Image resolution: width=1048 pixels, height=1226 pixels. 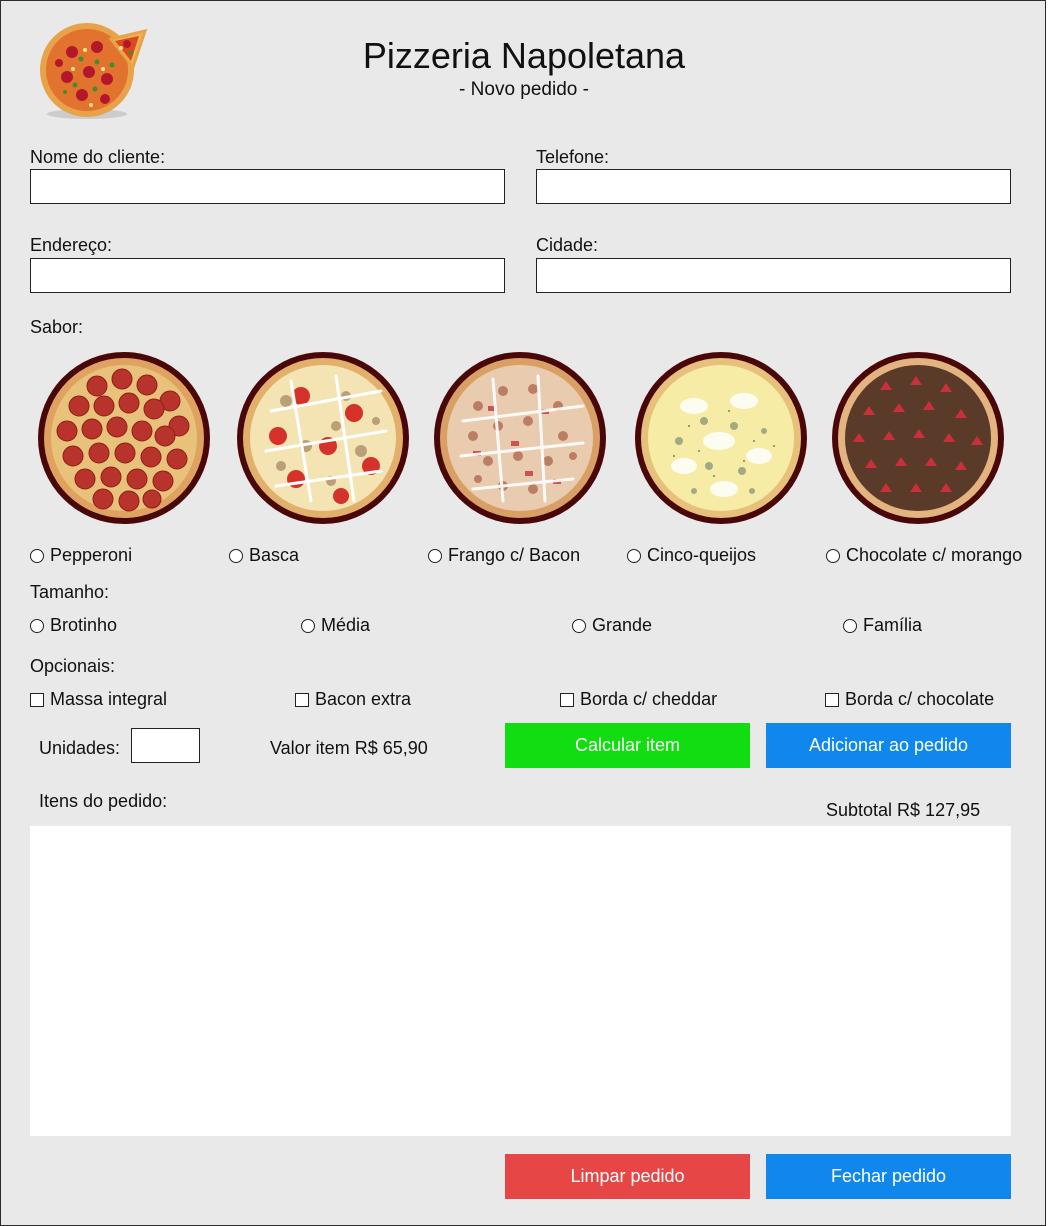 I want to click on fechar-pedido-button: Fechar pedido, so click(x=888, y=1176).